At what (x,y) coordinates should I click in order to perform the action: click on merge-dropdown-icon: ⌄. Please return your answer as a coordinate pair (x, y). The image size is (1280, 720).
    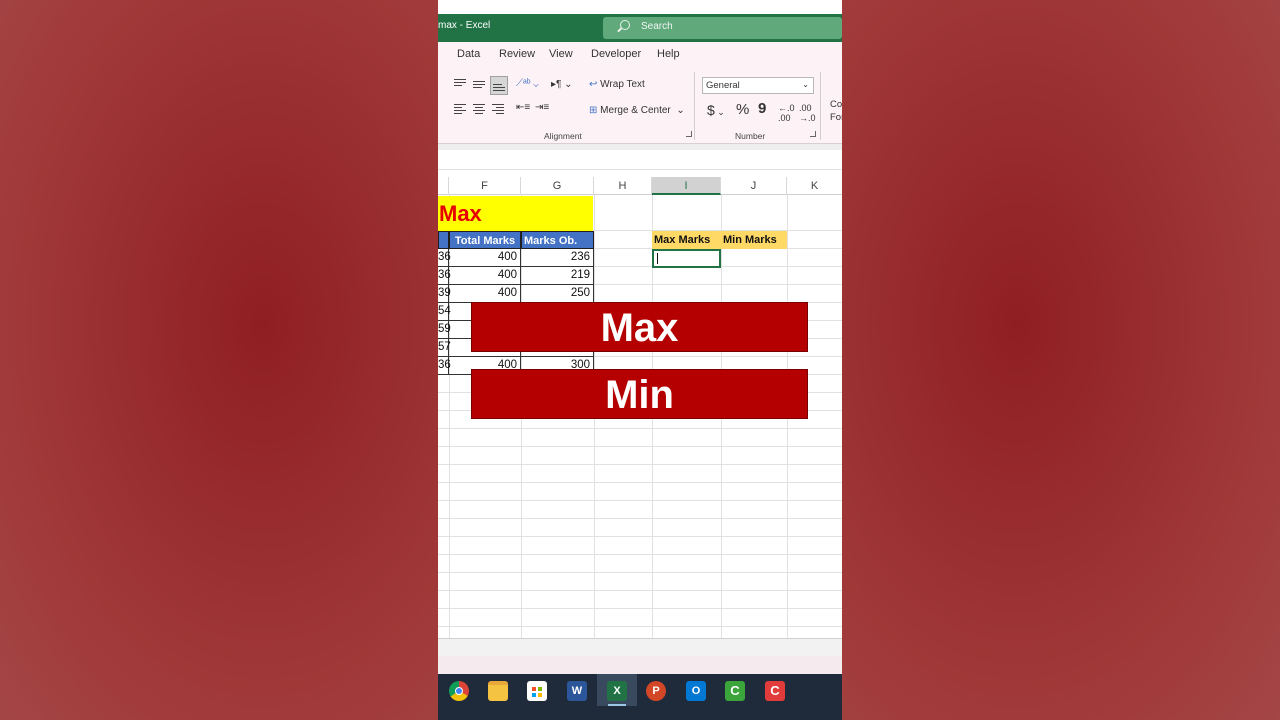
    Looking at the image, I should click on (677, 110).